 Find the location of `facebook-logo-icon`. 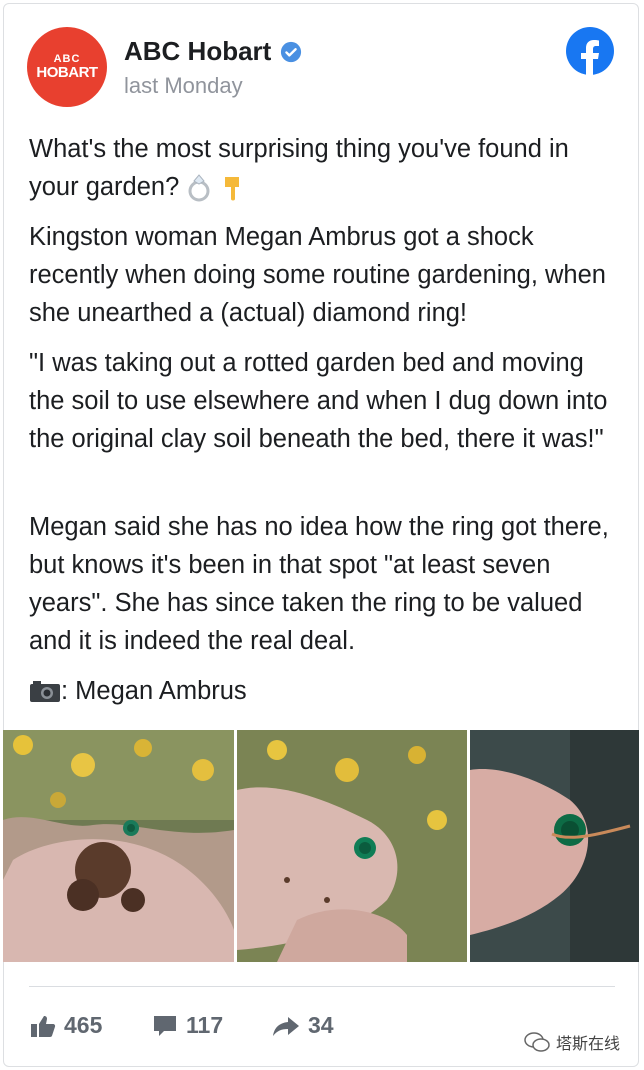

facebook-logo-icon is located at coordinates (590, 51).